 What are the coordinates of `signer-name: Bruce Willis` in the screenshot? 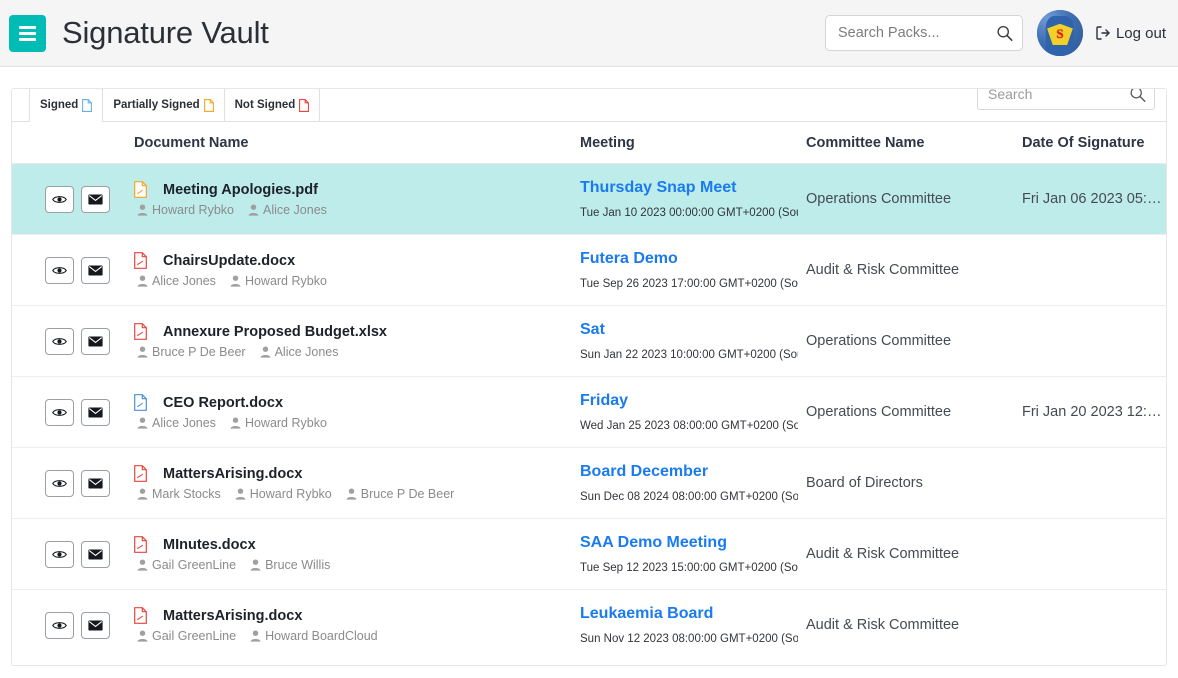 It's located at (298, 565).